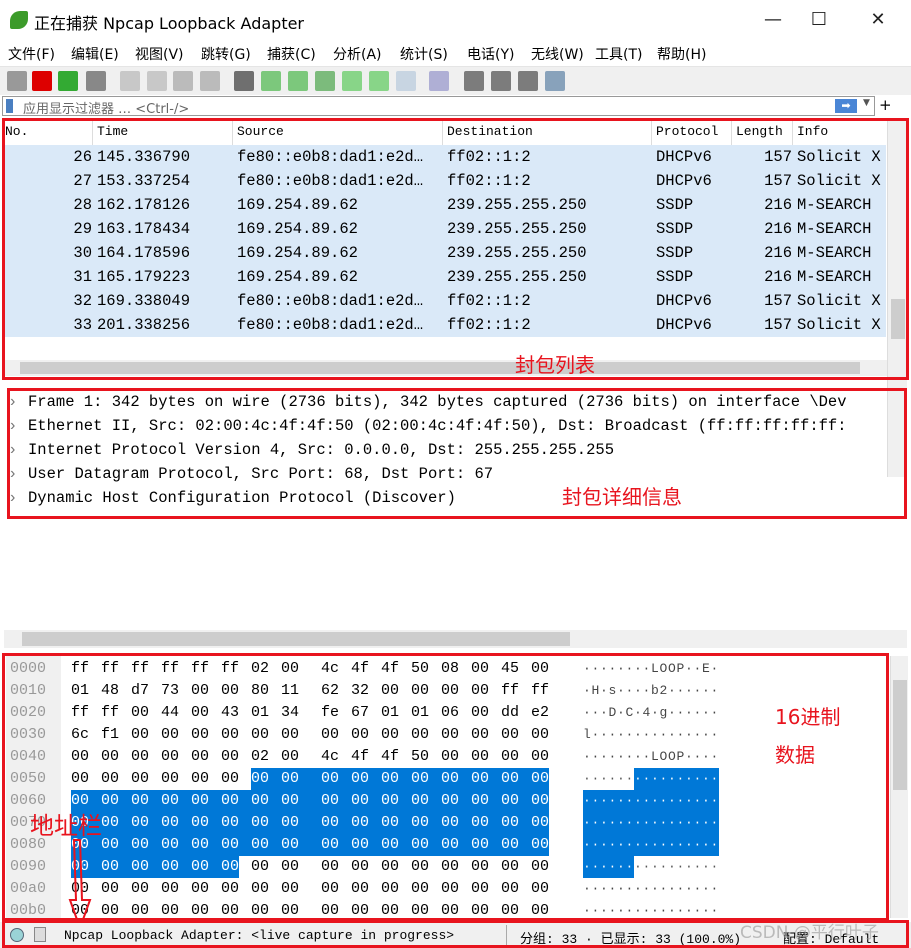  What do you see at coordinates (885, 105) in the screenshot?
I see `add-filter-button: +` at bounding box center [885, 105].